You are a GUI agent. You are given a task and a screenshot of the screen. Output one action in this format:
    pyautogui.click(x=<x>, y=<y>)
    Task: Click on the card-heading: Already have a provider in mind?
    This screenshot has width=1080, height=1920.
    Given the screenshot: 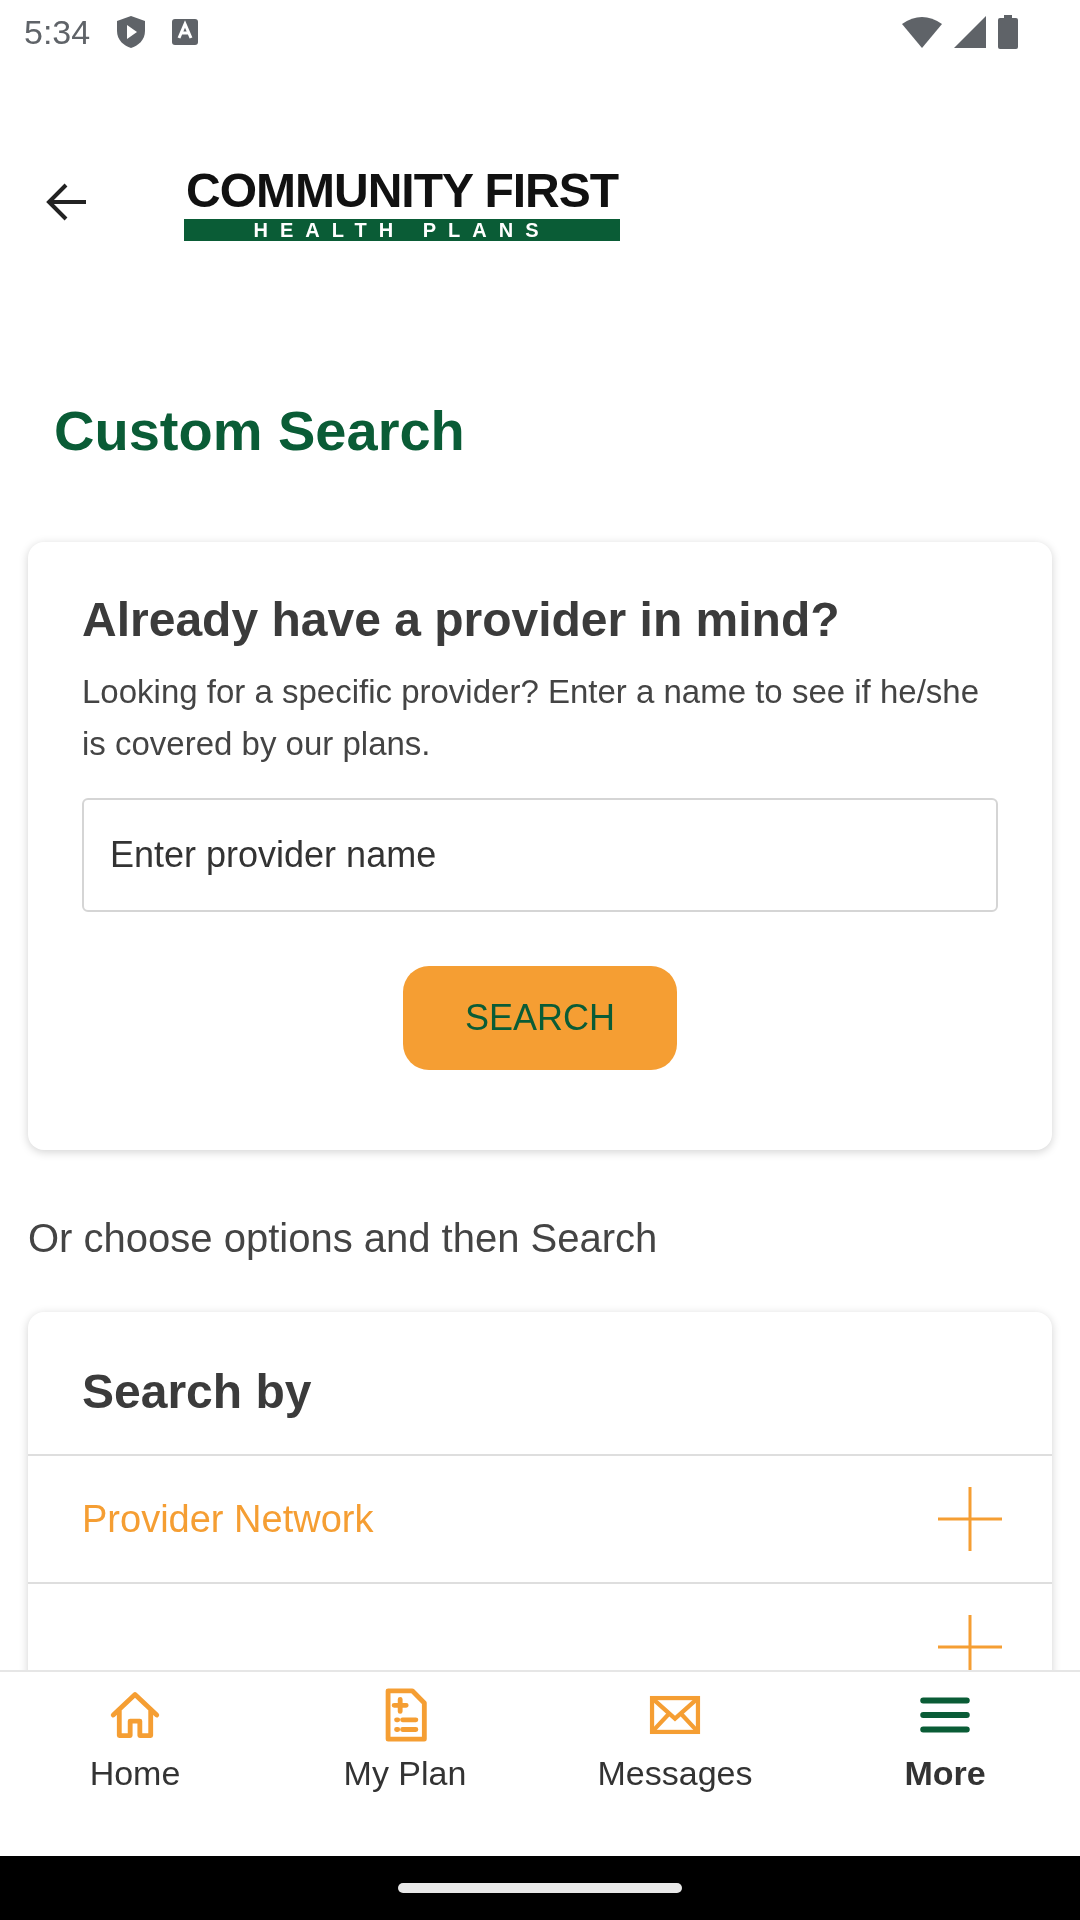 What is the action you would take?
    pyautogui.click(x=461, y=620)
    